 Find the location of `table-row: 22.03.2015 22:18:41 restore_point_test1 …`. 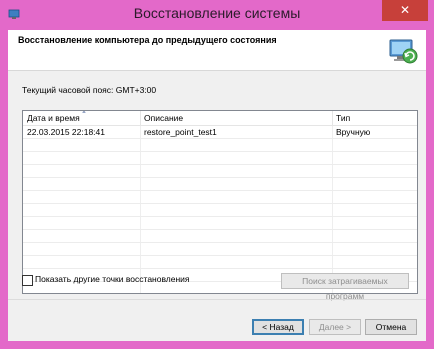

table-row: 22.03.2015 22:18:41 restore_point_test1 … is located at coordinates (220, 132).